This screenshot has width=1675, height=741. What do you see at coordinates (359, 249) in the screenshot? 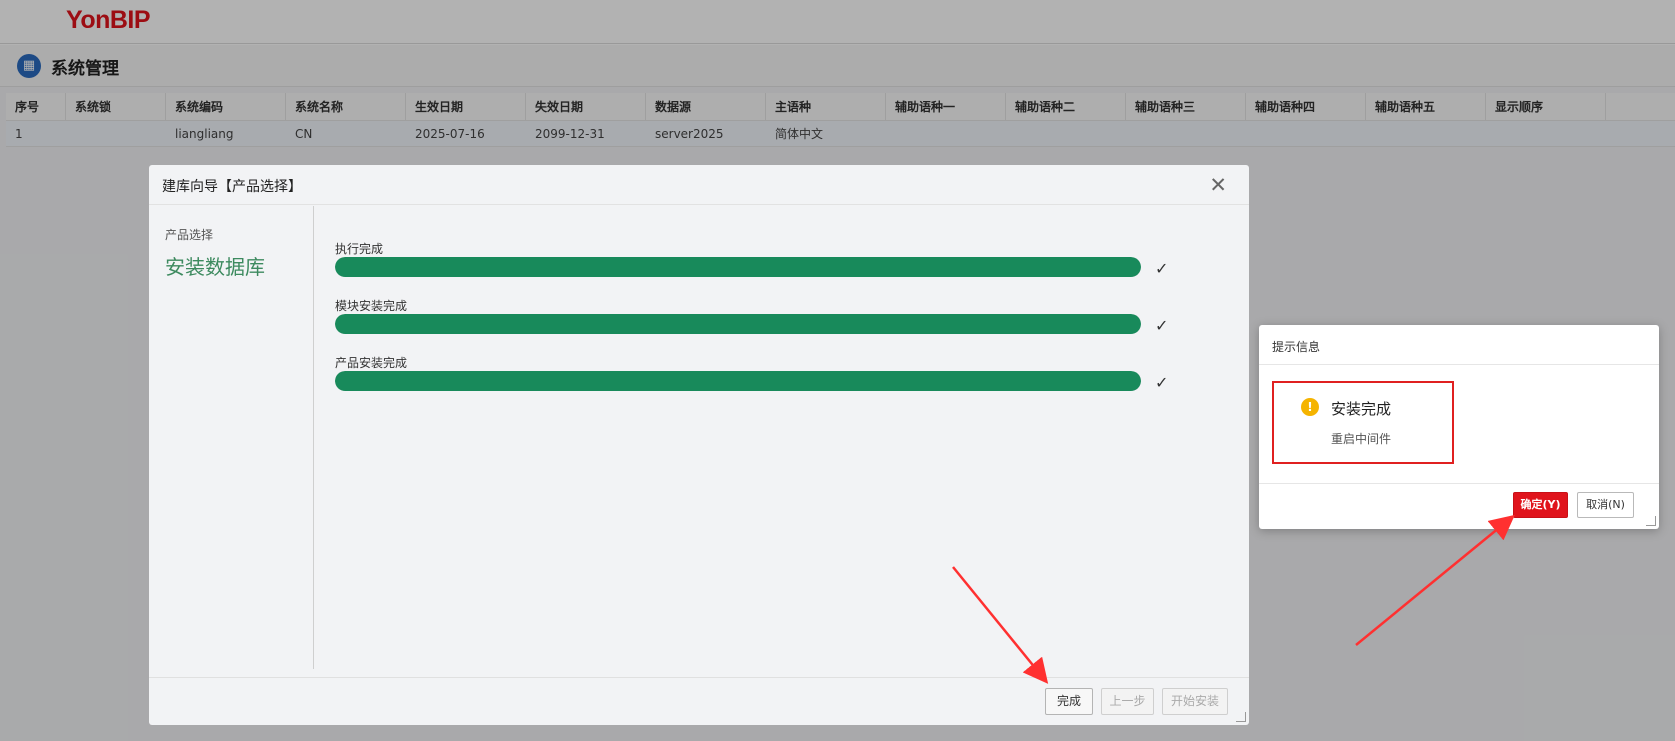
I see `progress-label: 执行完成` at bounding box center [359, 249].